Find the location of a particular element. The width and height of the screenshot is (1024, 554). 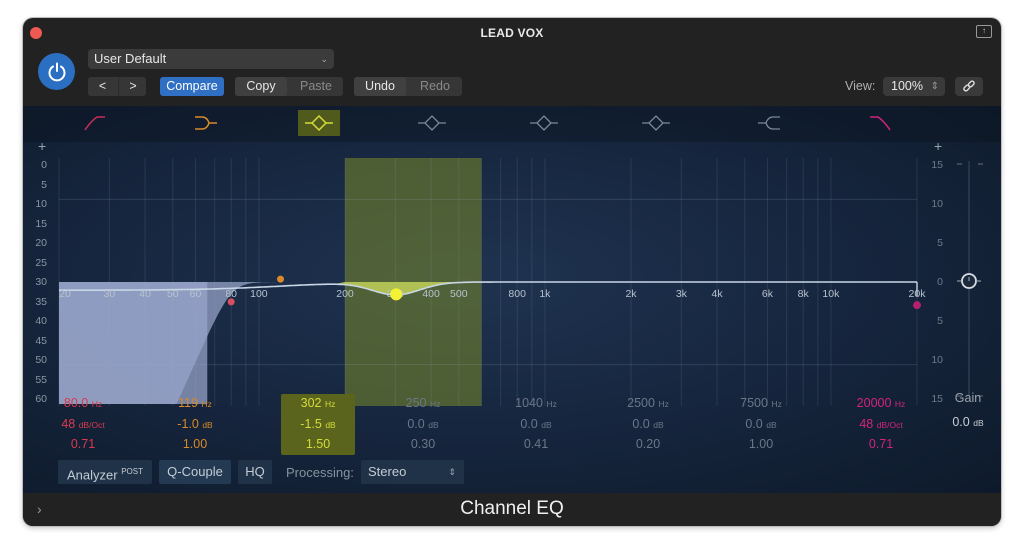

band-q-field: 0.30 is located at coordinates (423, 445).